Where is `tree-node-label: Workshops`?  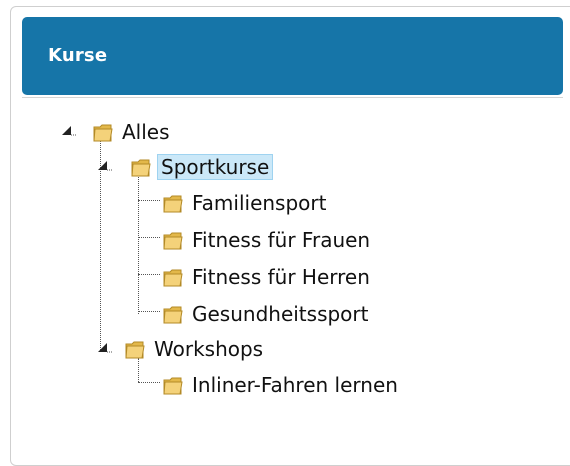 tree-node-label: Workshops is located at coordinates (209, 349).